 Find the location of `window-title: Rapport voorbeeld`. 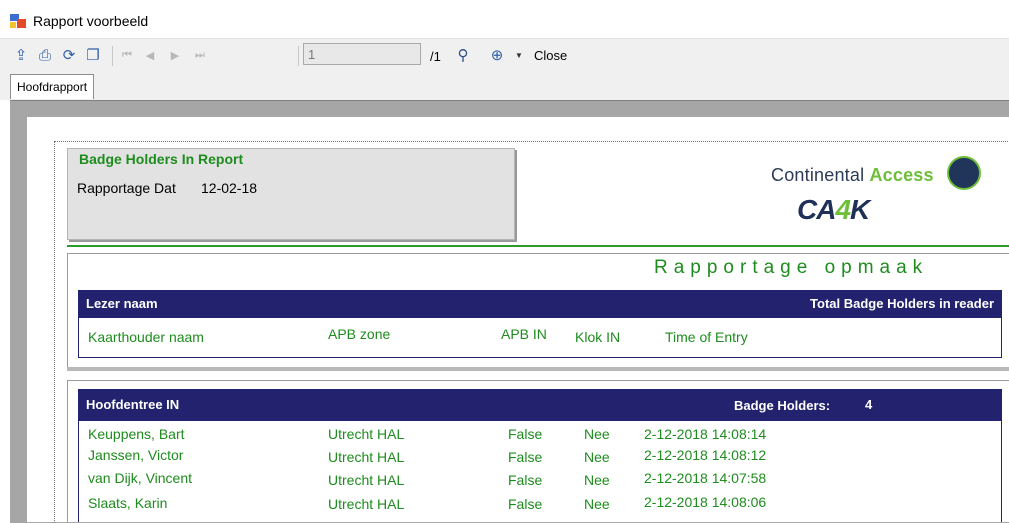

window-title: Rapport voorbeeld is located at coordinates (91, 21).